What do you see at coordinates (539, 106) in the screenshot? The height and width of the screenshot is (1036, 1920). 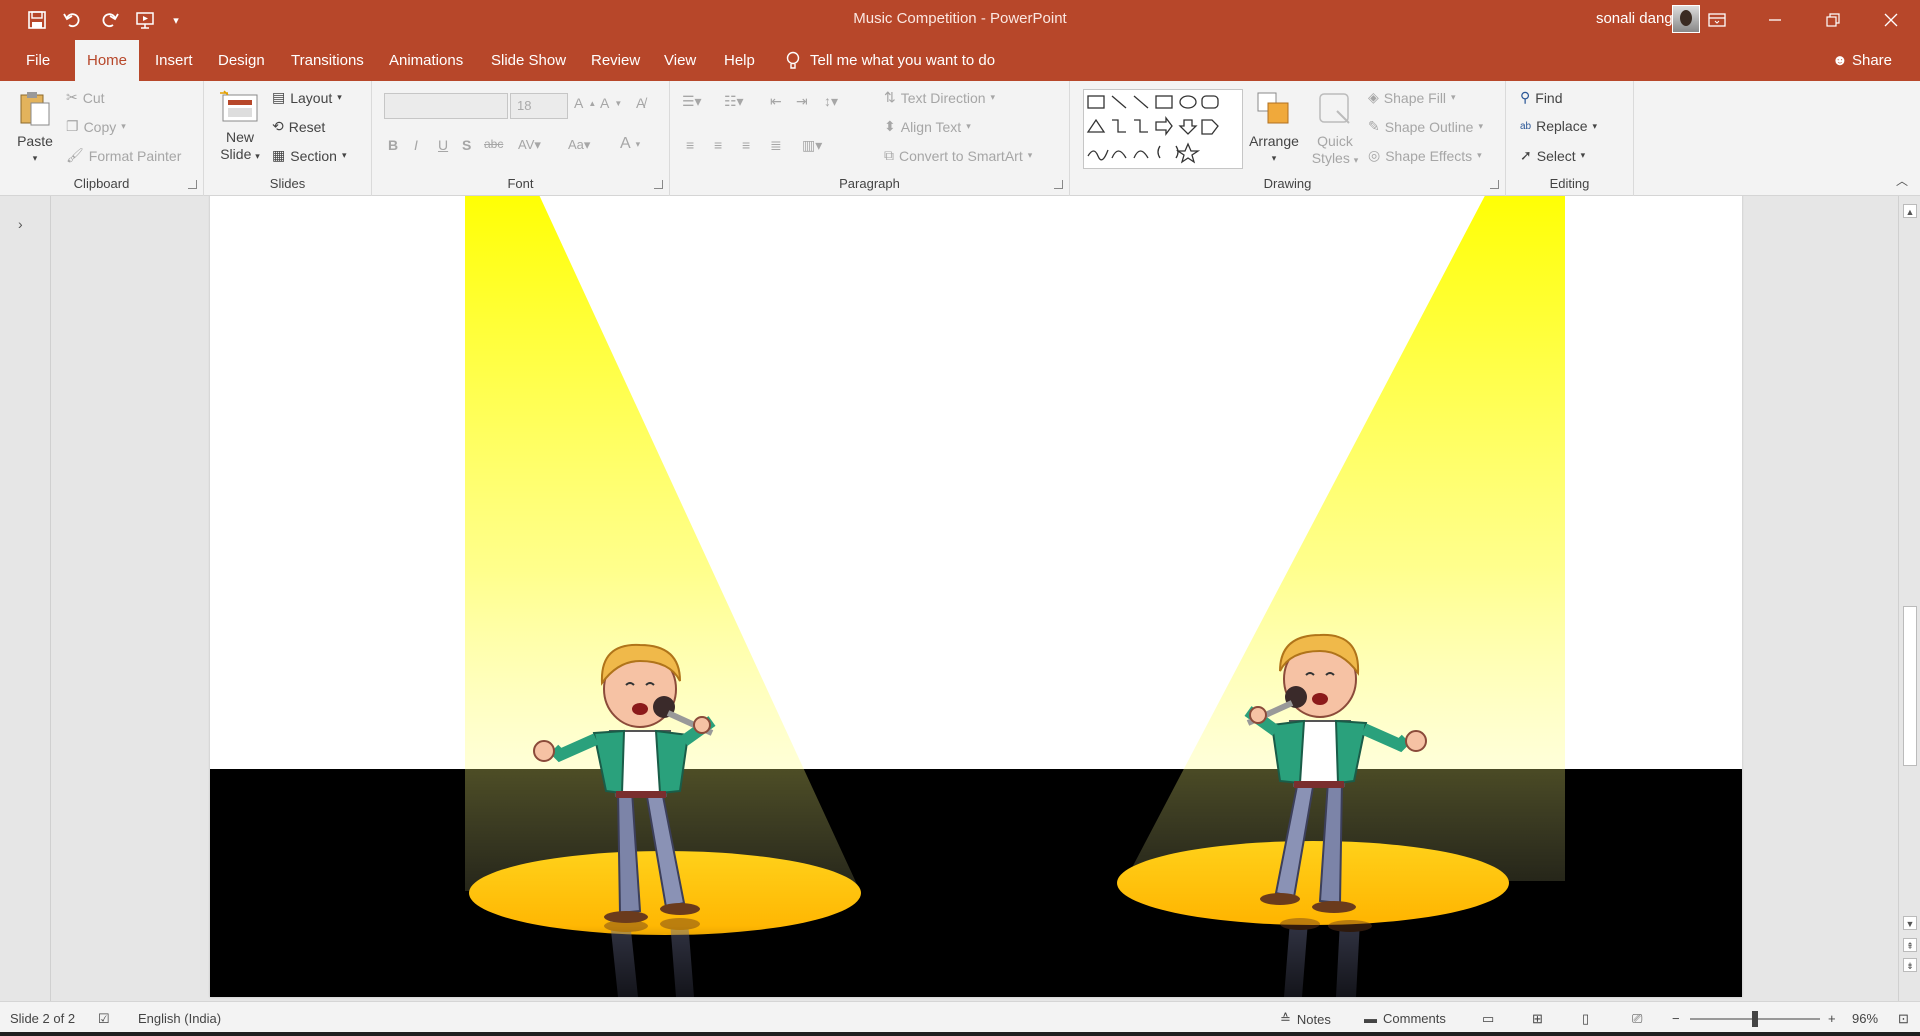 I see `font-size-box: 18` at bounding box center [539, 106].